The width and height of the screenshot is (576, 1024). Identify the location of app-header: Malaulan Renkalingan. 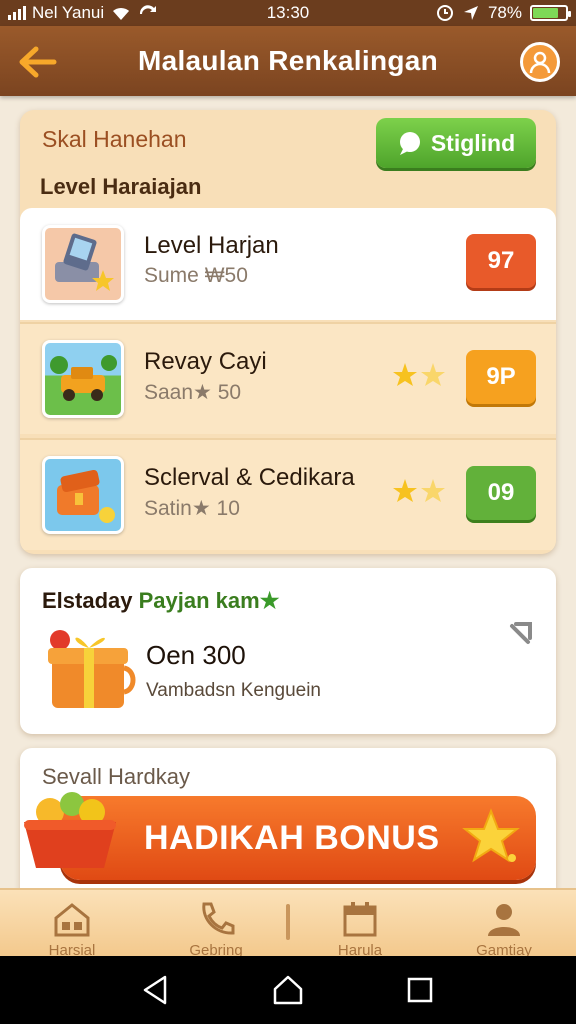
(288, 61).